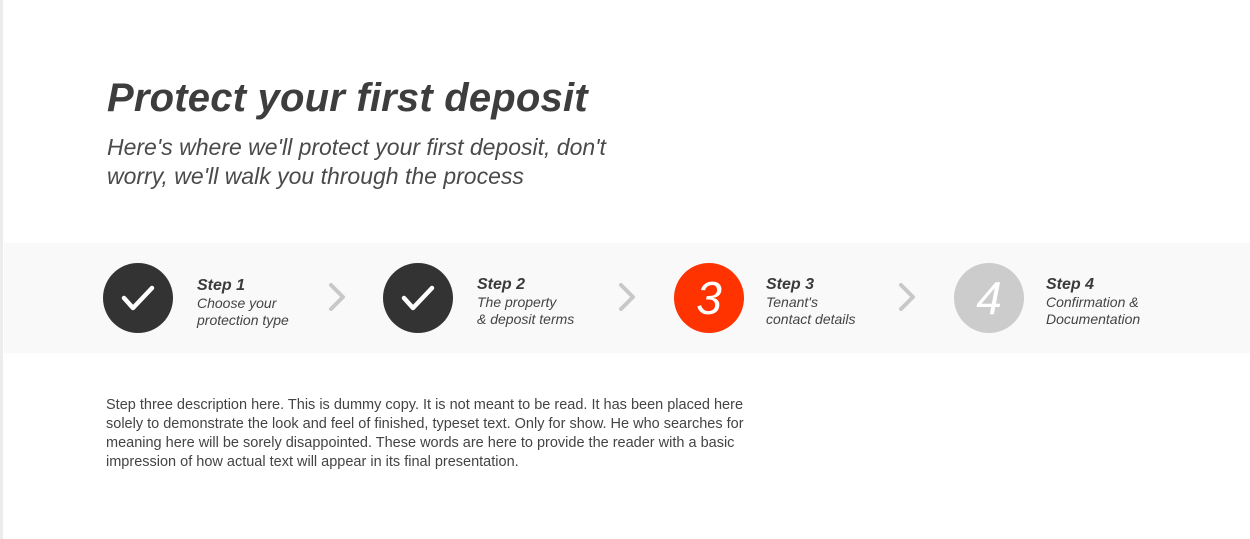  Describe the element at coordinates (792, 302) in the screenshot. I see `step-3-desc-line1: Tenant's` at that location.